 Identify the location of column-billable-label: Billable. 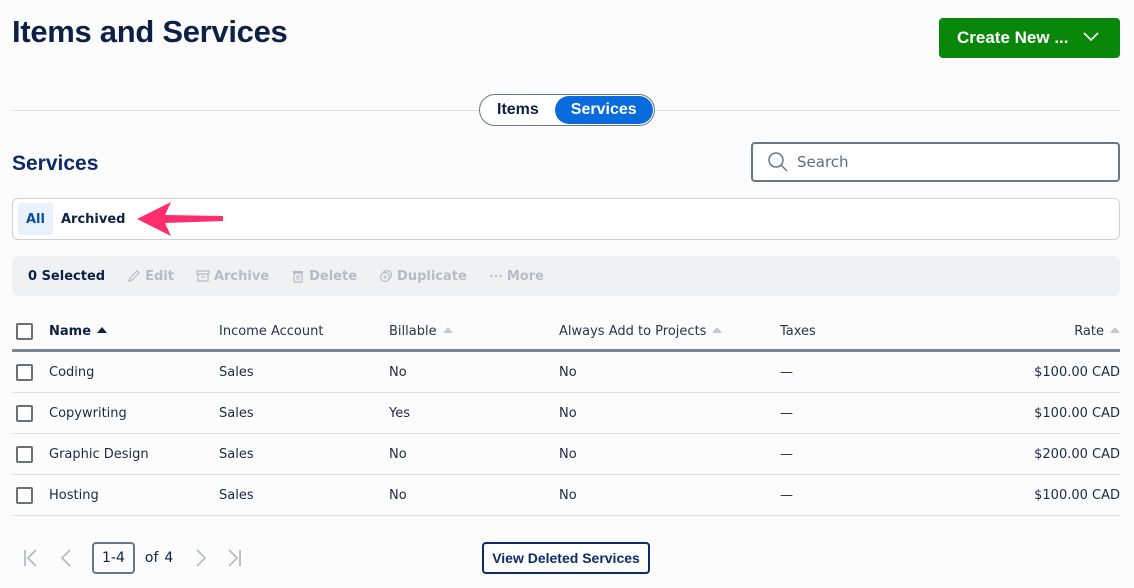
(413, 331).